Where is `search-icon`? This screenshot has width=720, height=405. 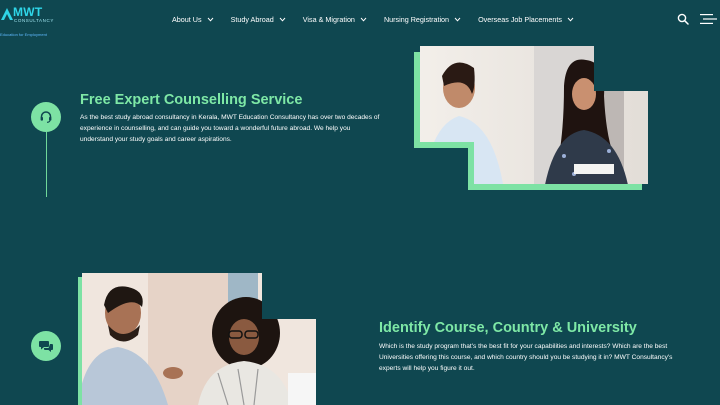 search-icon is located at coordinates (683, 19).